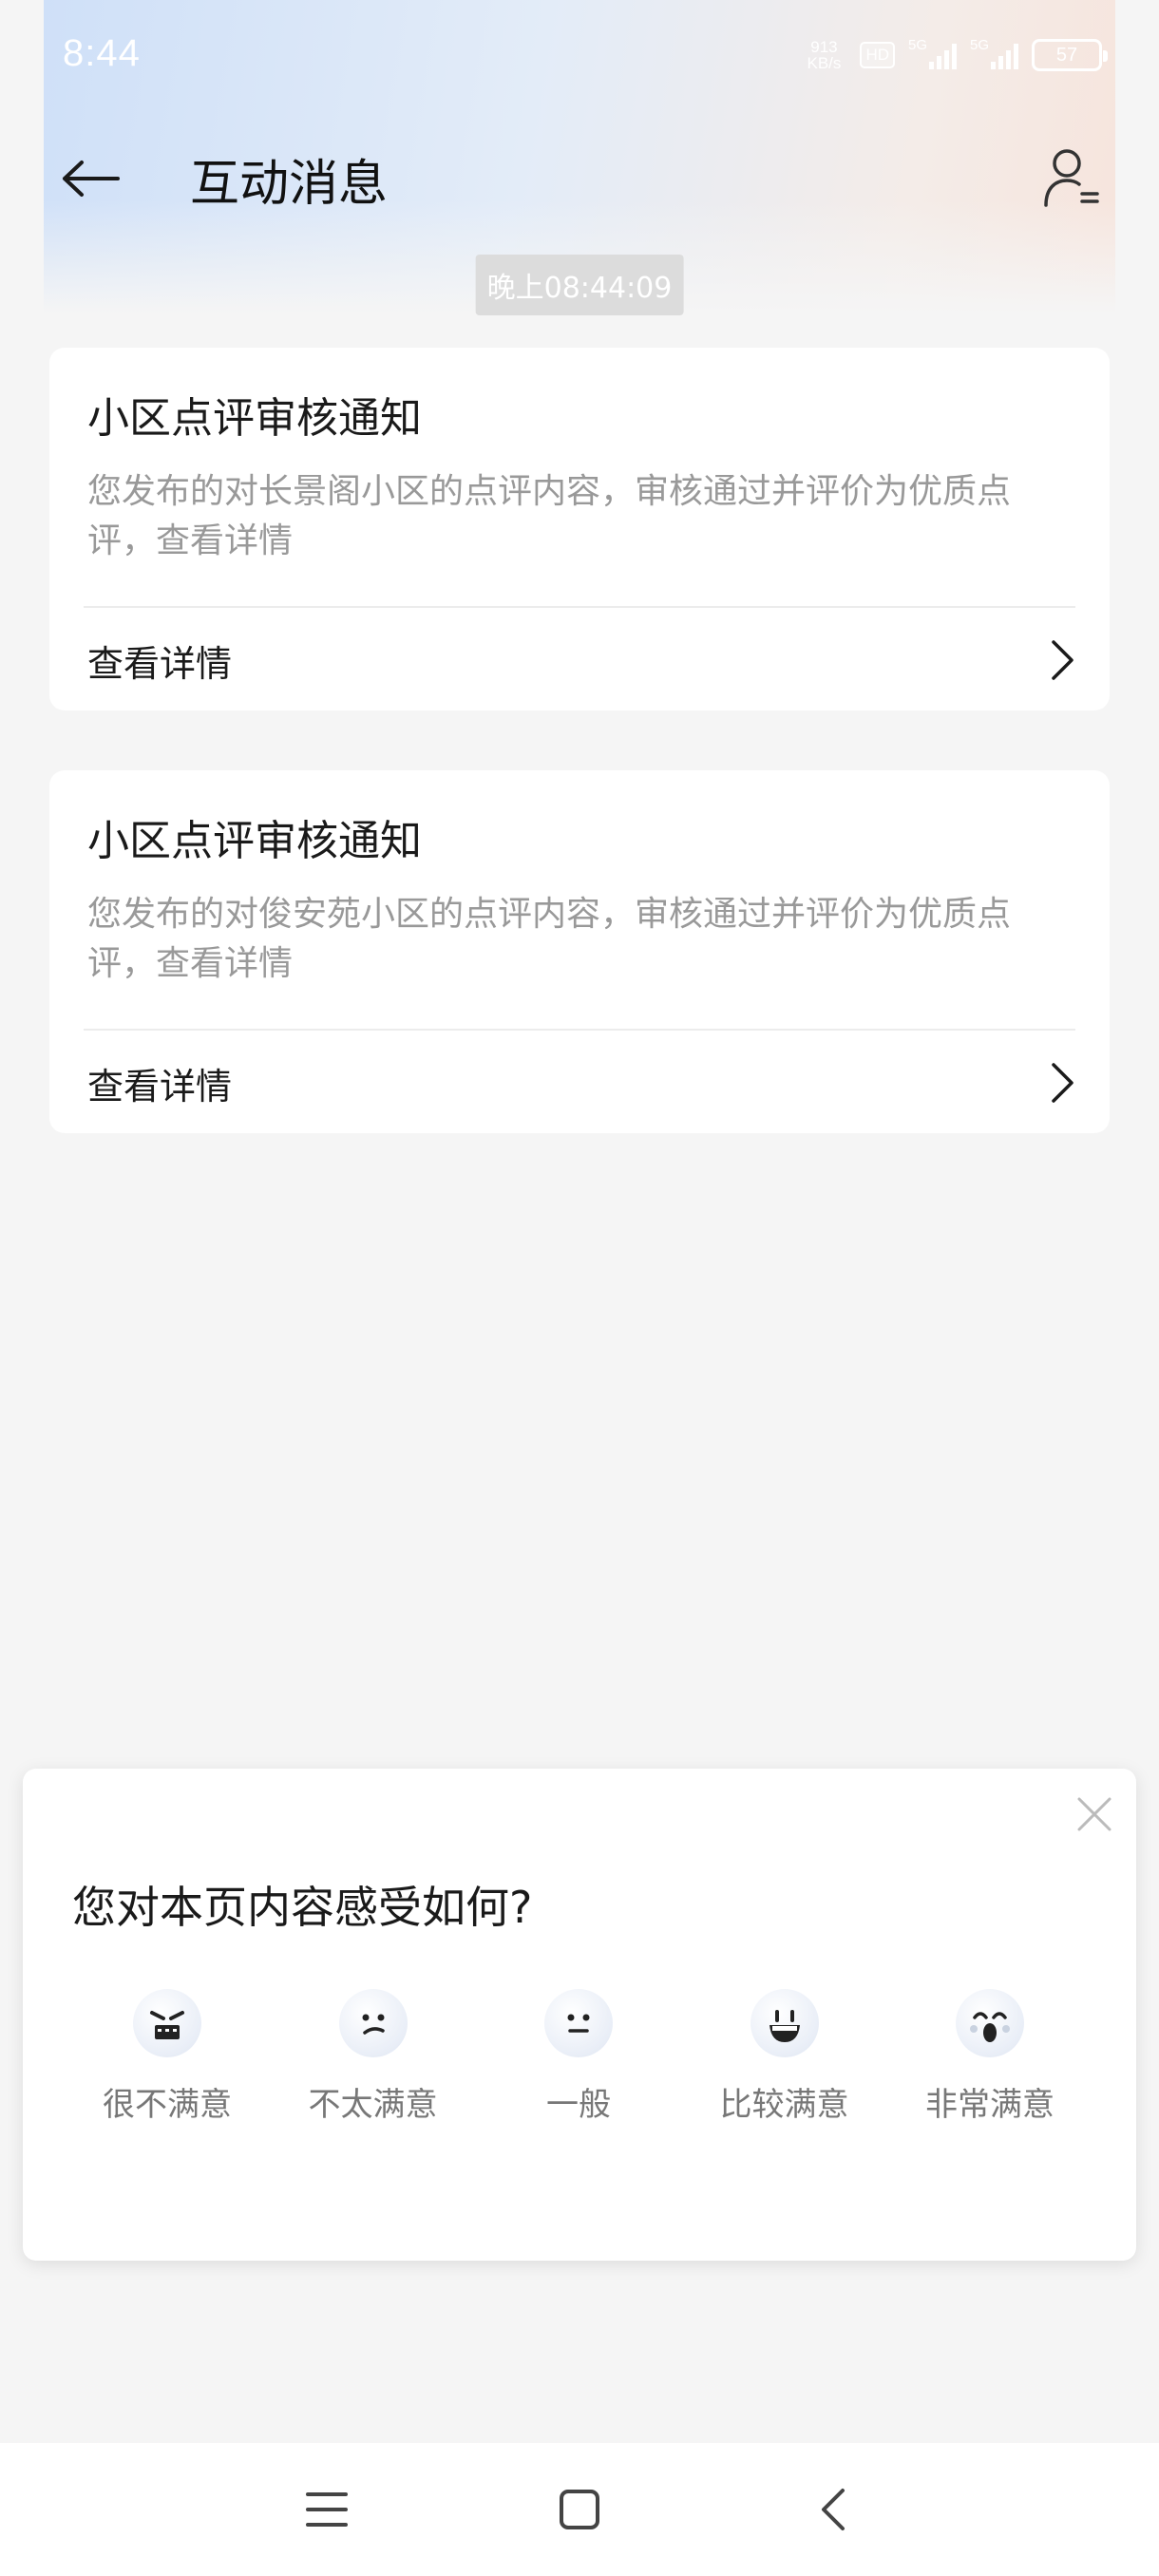  I want to click on hd-icon: HD, so click(877, 55).